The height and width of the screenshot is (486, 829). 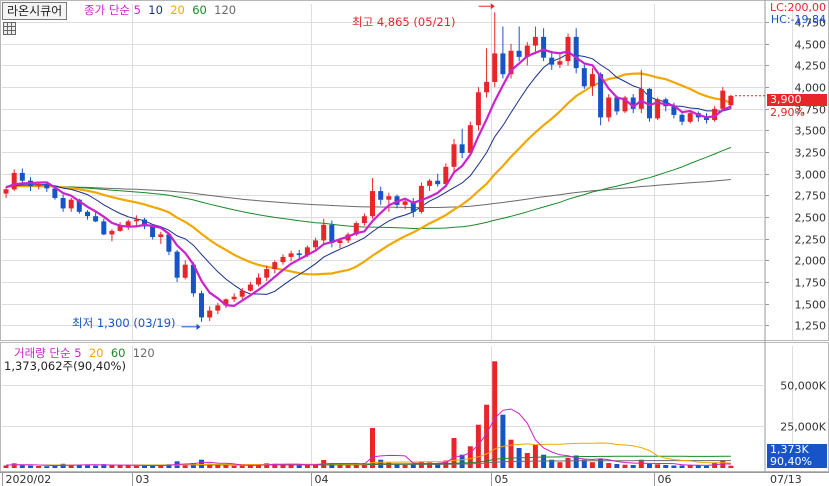 What do you see at coordinates (811, 153) in the screenshot?
I see `price-tick-label: 3,250` at bounding box center [811, 153].